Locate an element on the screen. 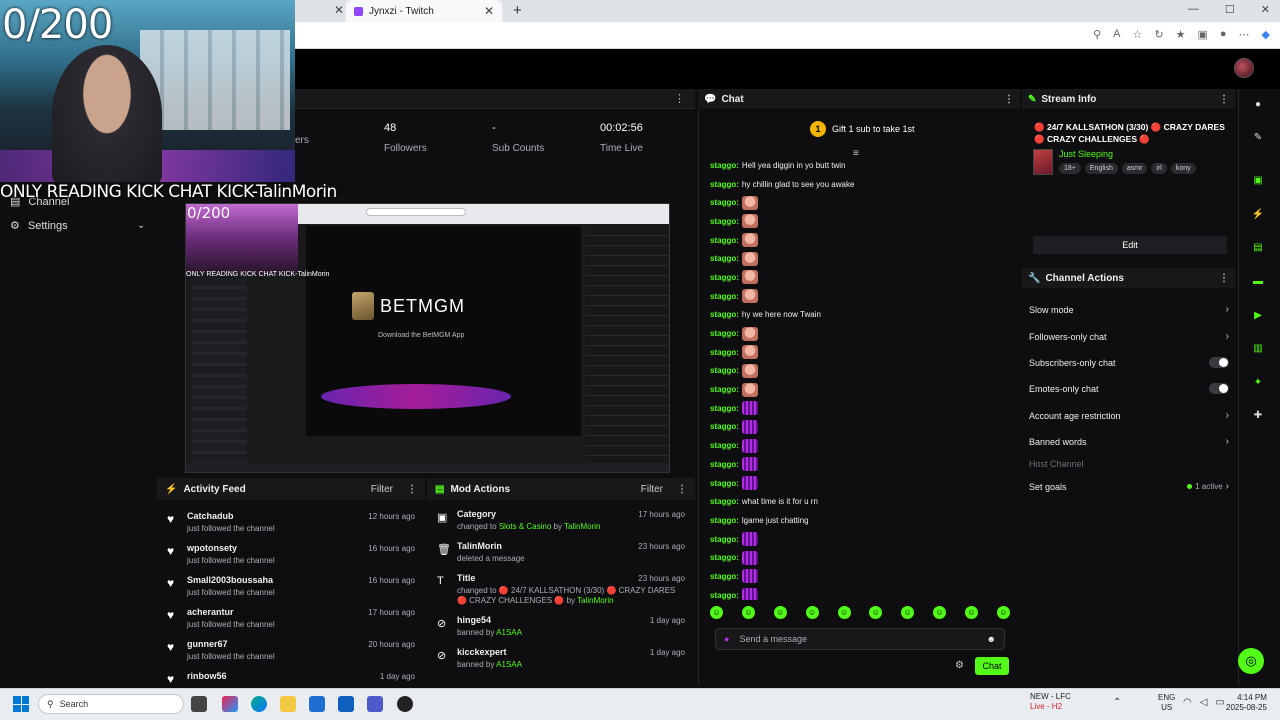 This screenshot has width=1280, height=720. edge-icon is located at coordinates (259, 704).